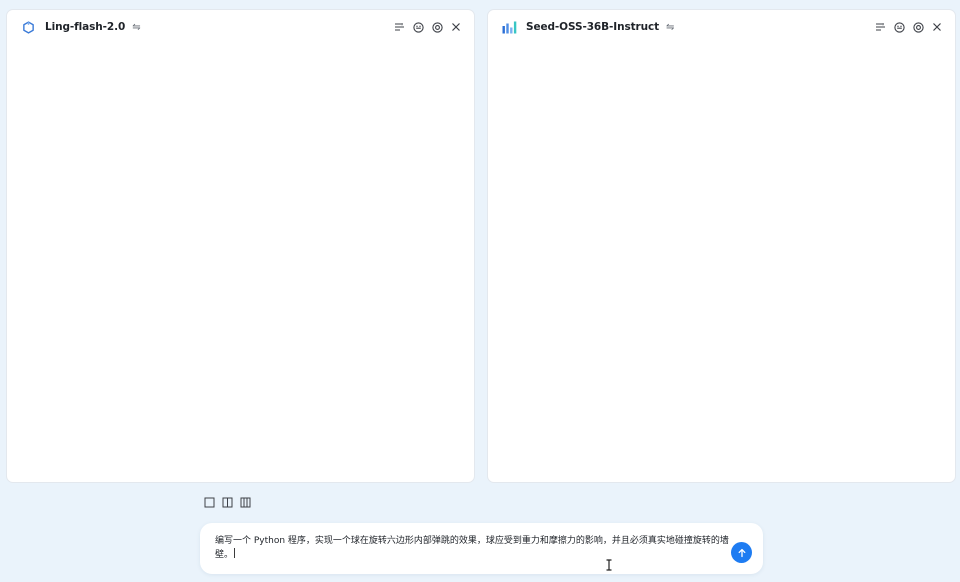  I want to click on seed-bars-logo-icon, so click(509, 27).